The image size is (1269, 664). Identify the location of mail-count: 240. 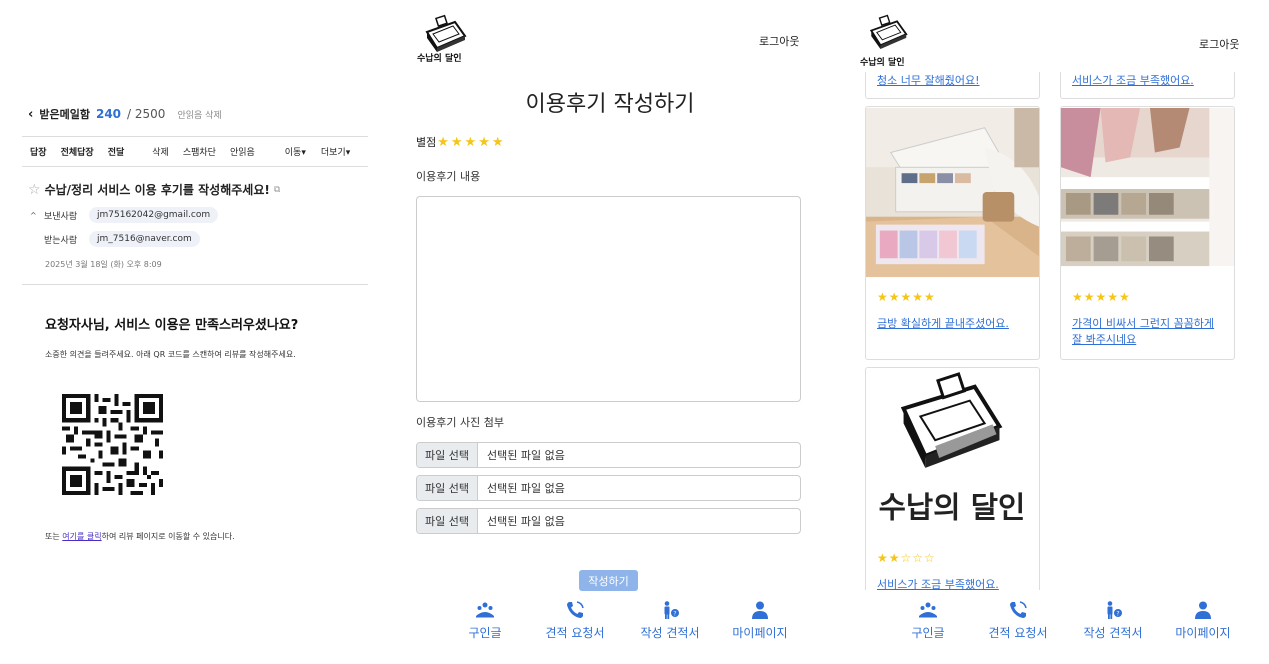
(108, 114).